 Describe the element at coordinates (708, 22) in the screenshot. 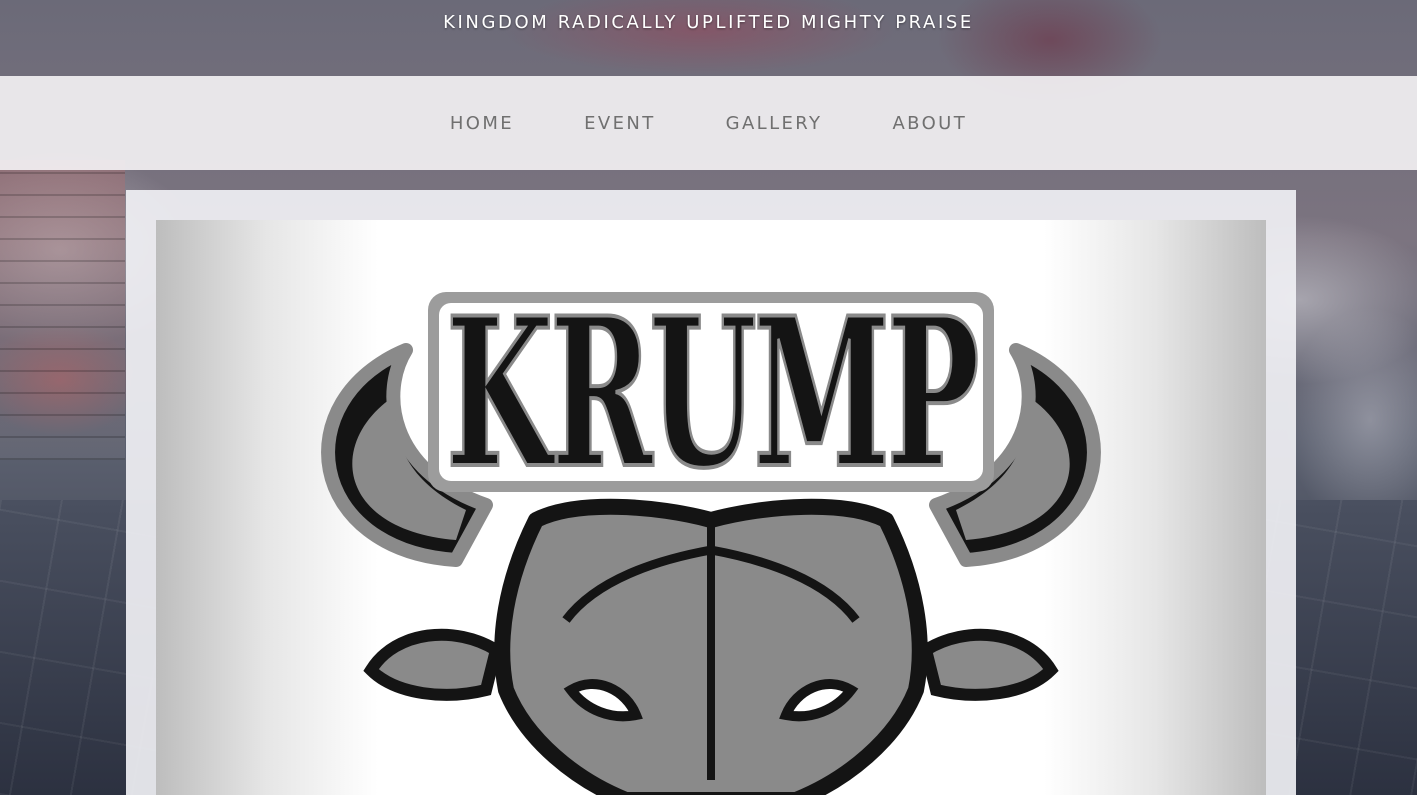

I see `site-title: KINGDOM RADICALLY UPLIFTED MIGHTY PRAISE` at that location.